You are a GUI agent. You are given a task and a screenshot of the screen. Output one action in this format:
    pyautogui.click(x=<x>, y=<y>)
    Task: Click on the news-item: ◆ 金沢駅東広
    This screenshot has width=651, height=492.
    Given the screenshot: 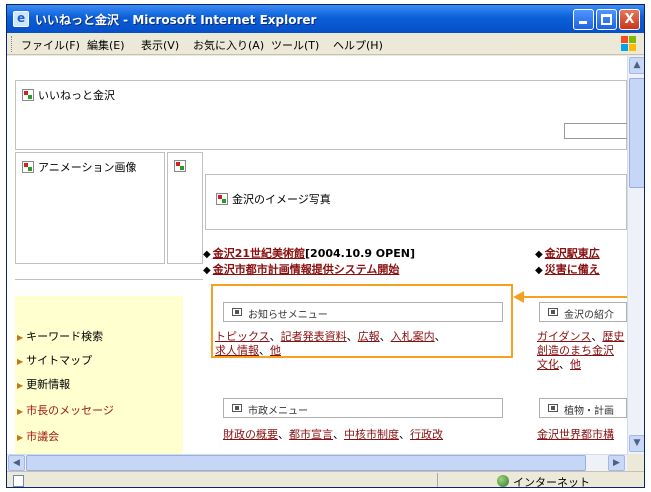 What is the action you would take?
    pyautogui.click(x=567, y=253)
    